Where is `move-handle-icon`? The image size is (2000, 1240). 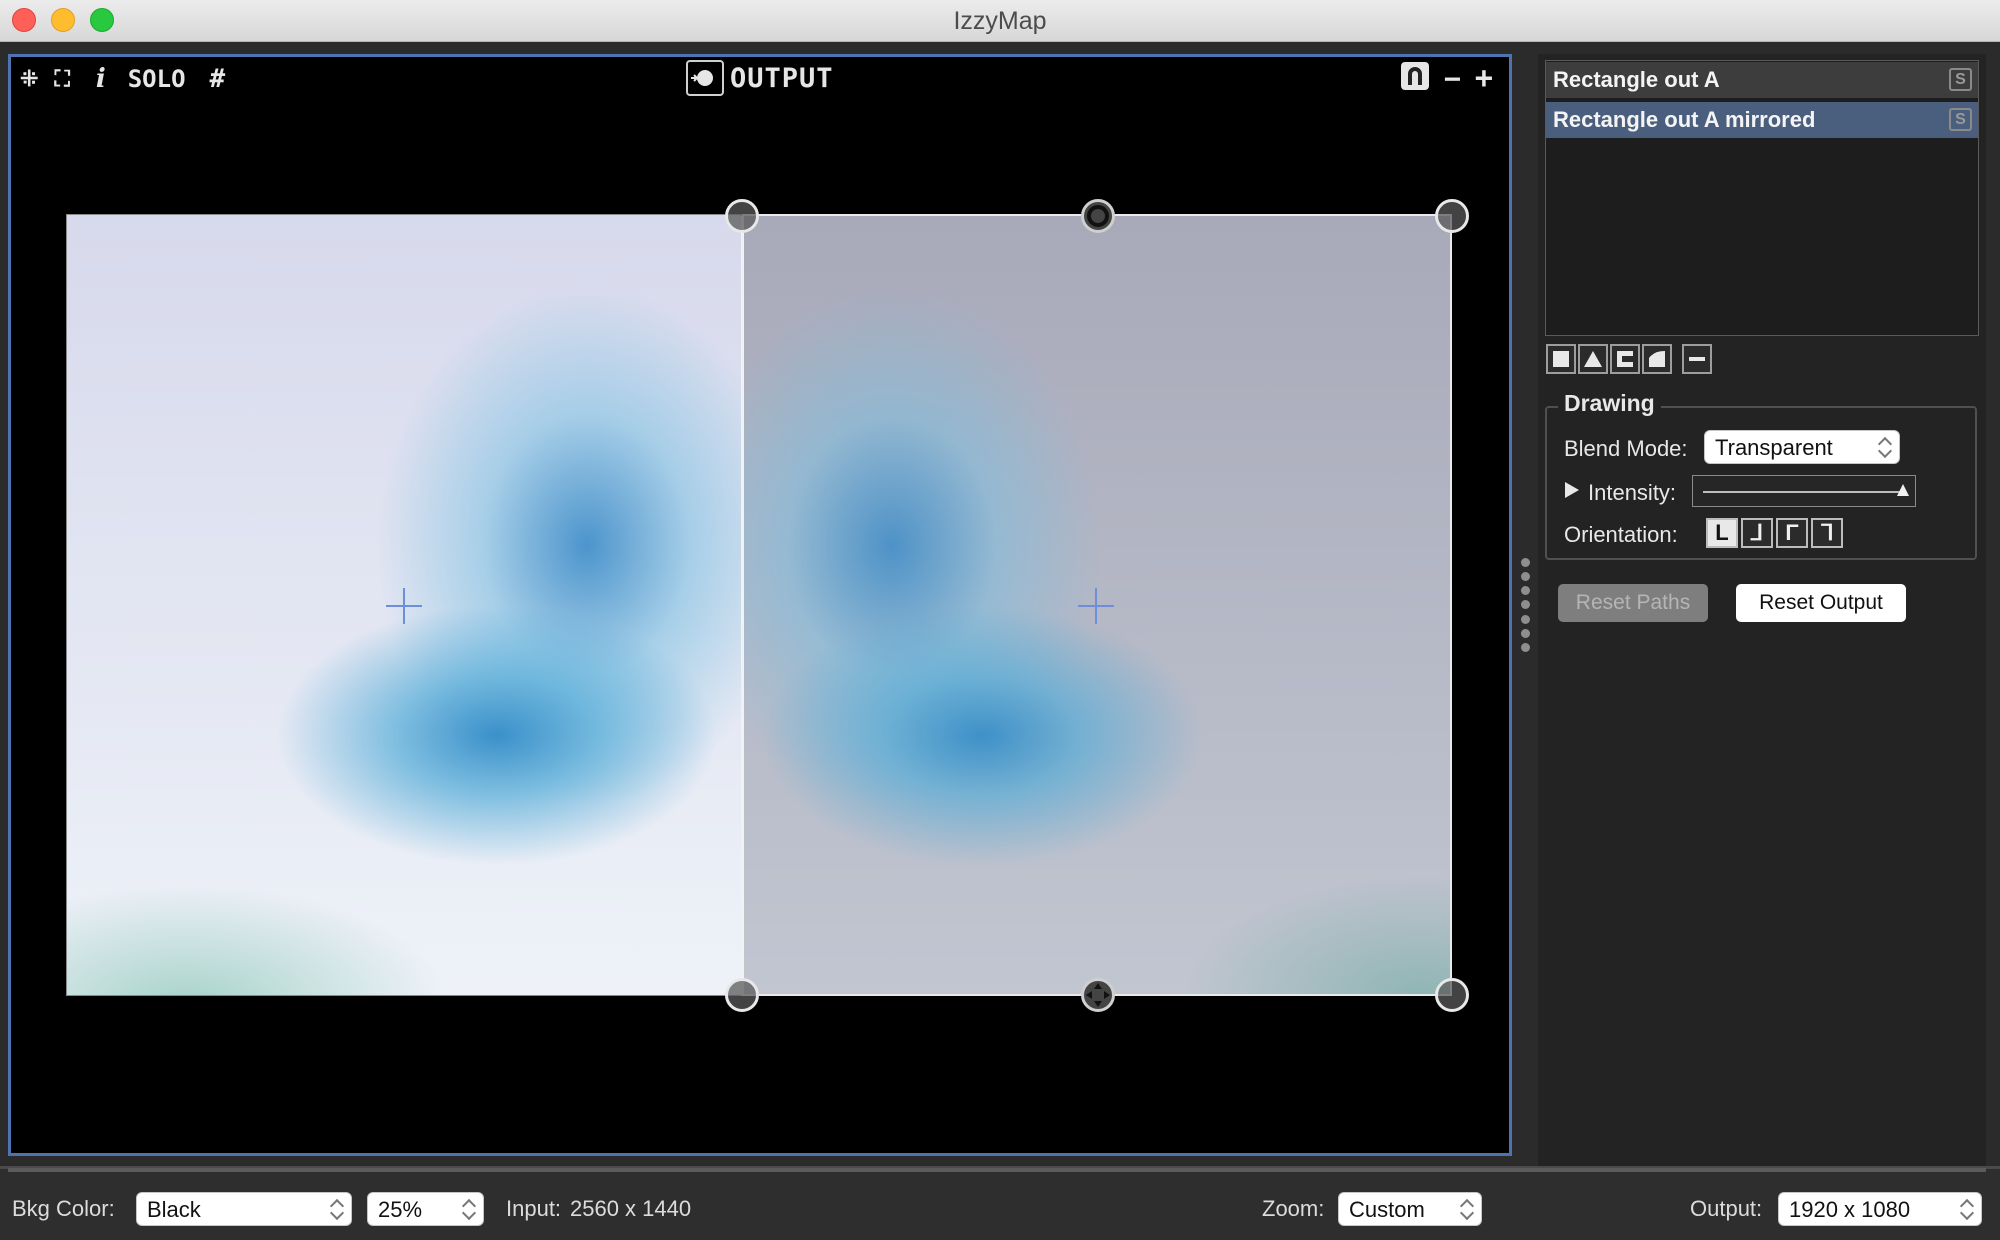 move-handle-icon is located at coordinates (1098, 995).